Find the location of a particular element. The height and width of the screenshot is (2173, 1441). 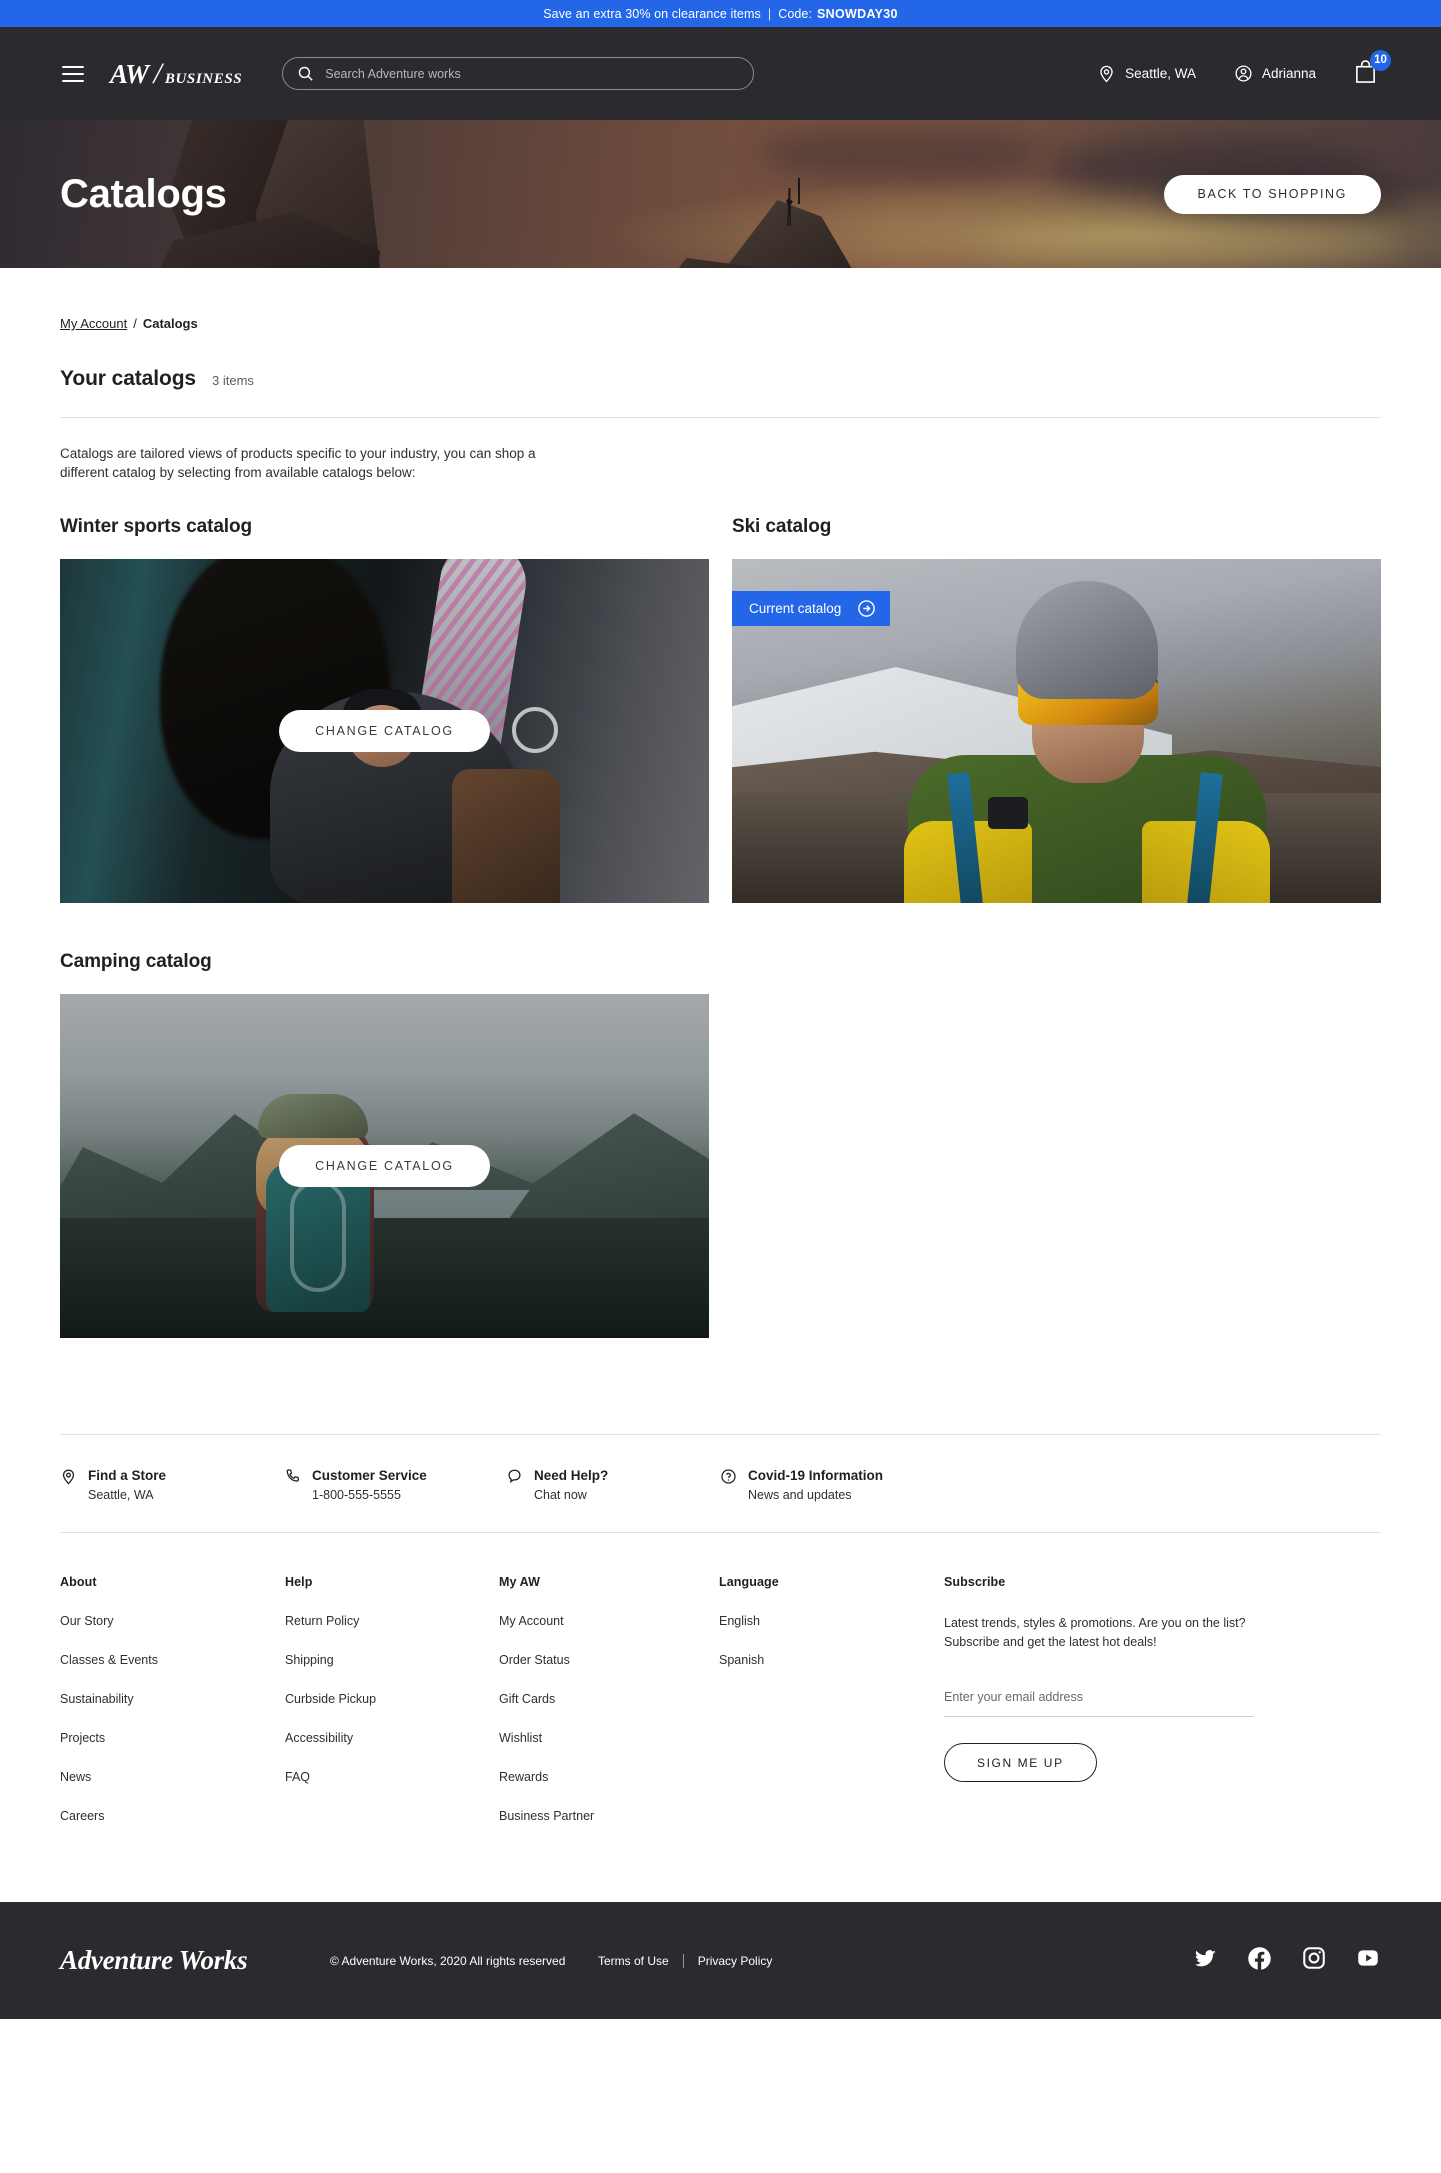

section-item-count: 3 items is located at coordinates (233, 380).